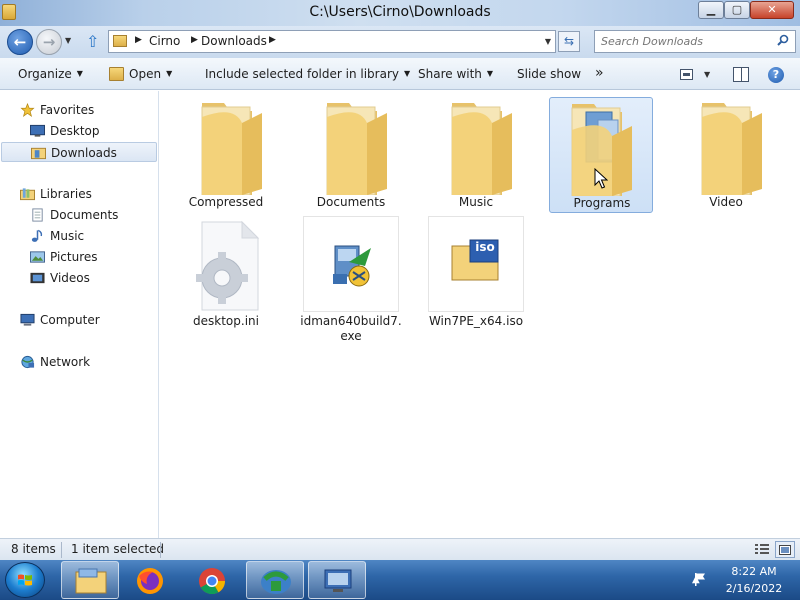 The image size is (800, 600). I want to click on file-item-win7pe-iso: iso Win7PE_x64.iso, so click(476, 274).